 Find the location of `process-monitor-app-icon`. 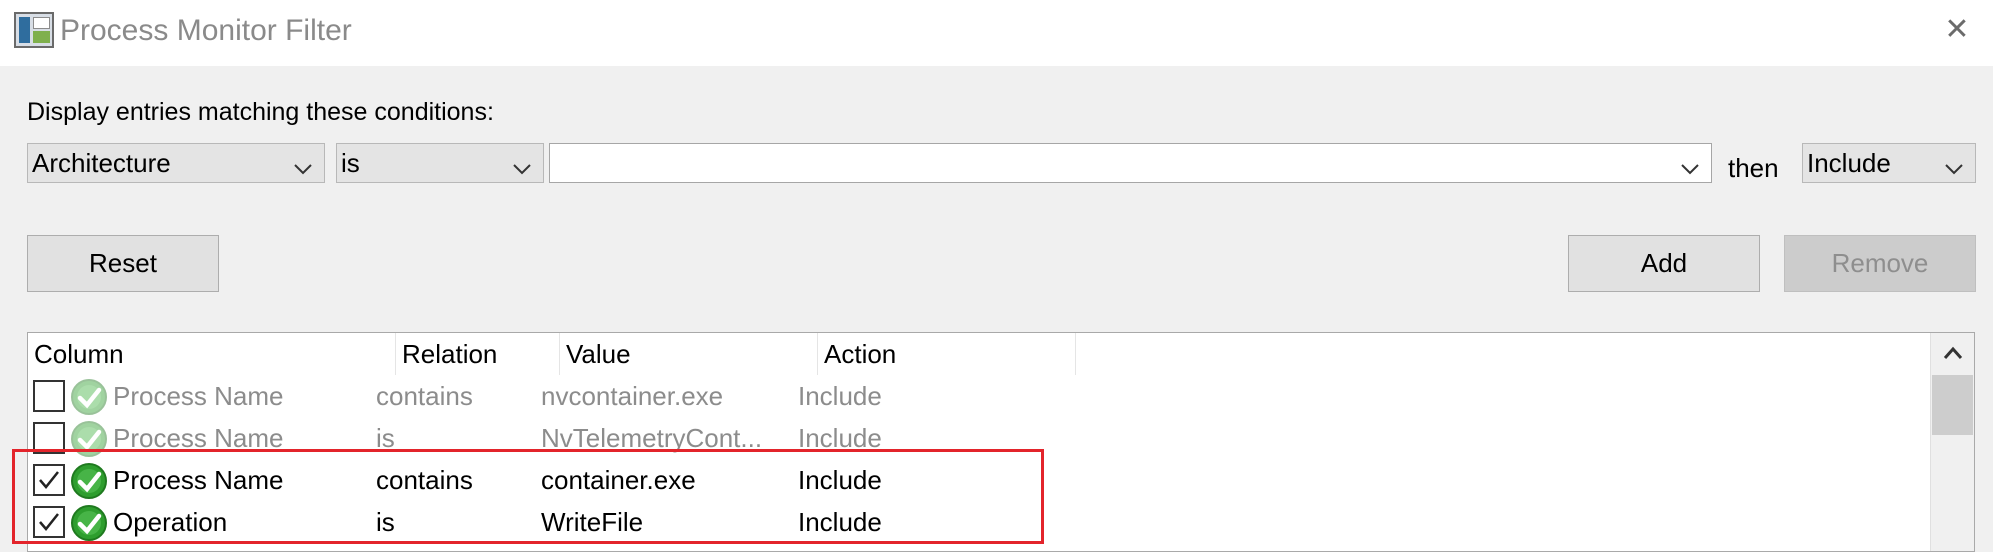

process-monitor-app-icon is located at coordinates (34, 30).